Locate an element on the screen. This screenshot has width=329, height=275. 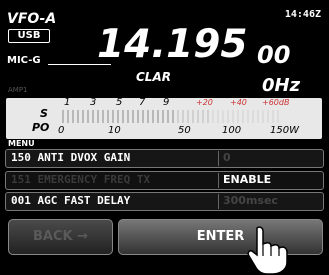
s-tick-over: +40 is located at coordinates (238, 102).